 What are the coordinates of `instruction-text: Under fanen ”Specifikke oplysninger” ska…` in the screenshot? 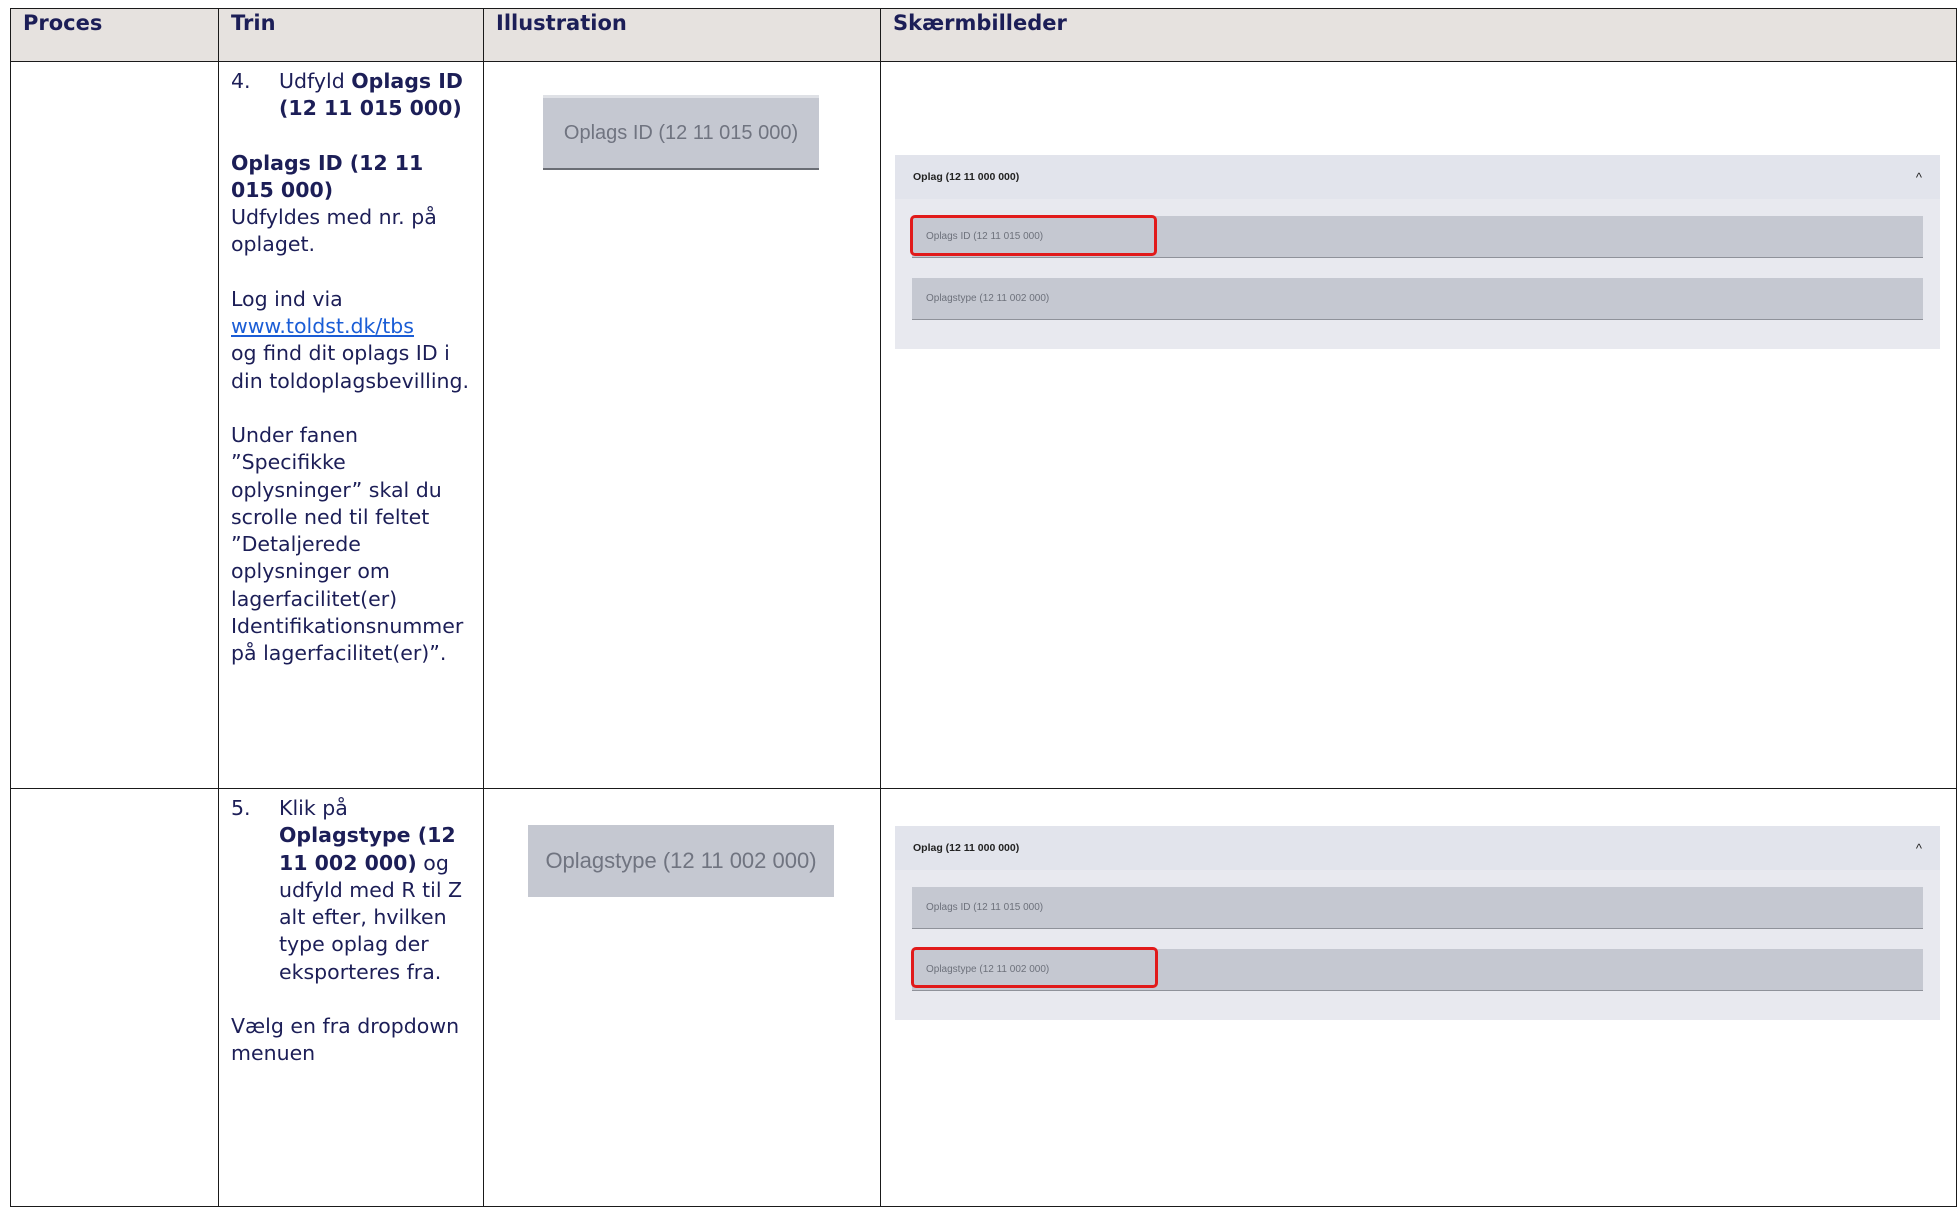 It's located at (347, 544).